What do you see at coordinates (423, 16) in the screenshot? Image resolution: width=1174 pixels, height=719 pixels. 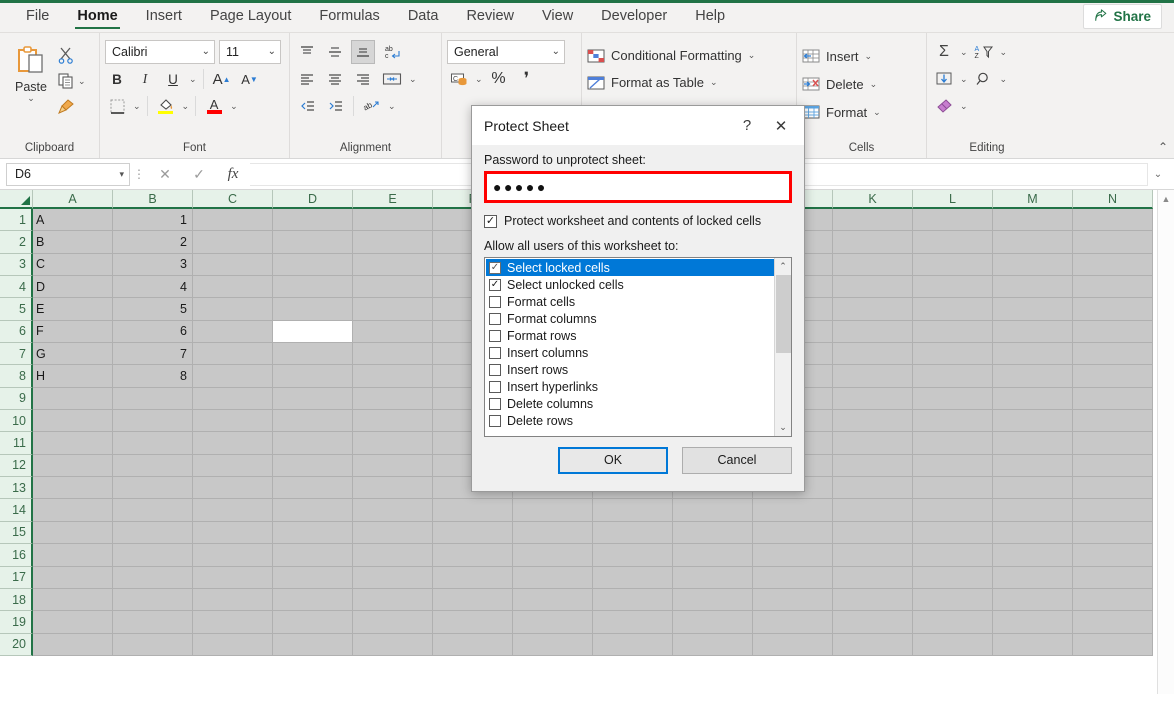 I see `tab-data: Data` at bounding box center [423, 16].